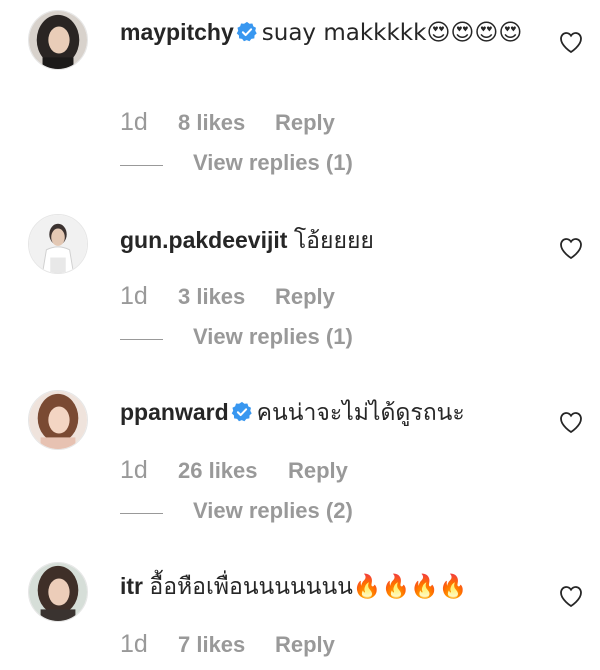 The height and width of the screenshot is (670, 600). What do you see at coordinates (392, 33) in the screenshot?
I see `comment-text: suay makkkkk😍😍😍😍` at bounding box center [392, 33].